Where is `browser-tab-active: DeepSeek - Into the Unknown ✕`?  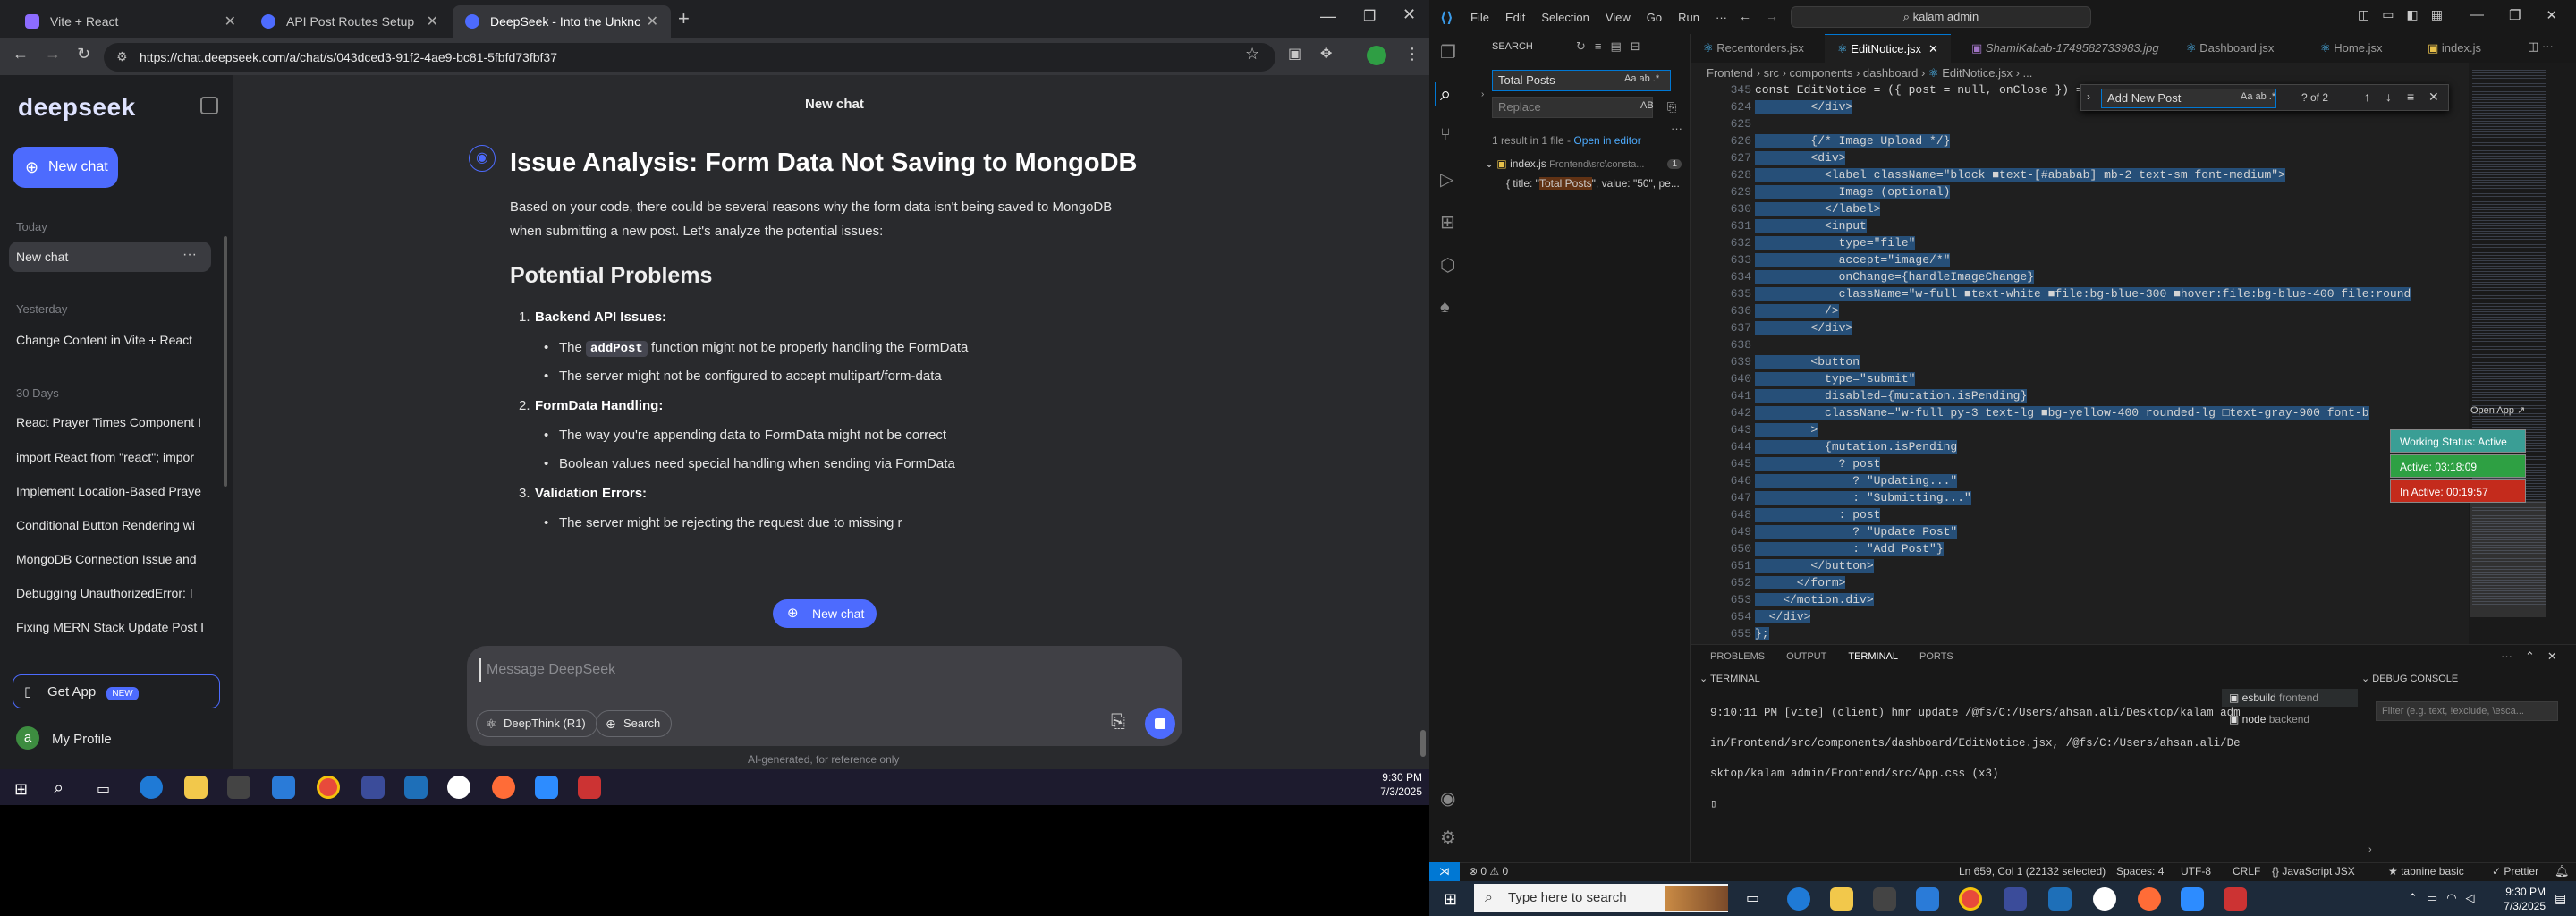 browser-tab-active: DeepSeek - Into the Unknown ✕ is located at coordinates (562, 21).